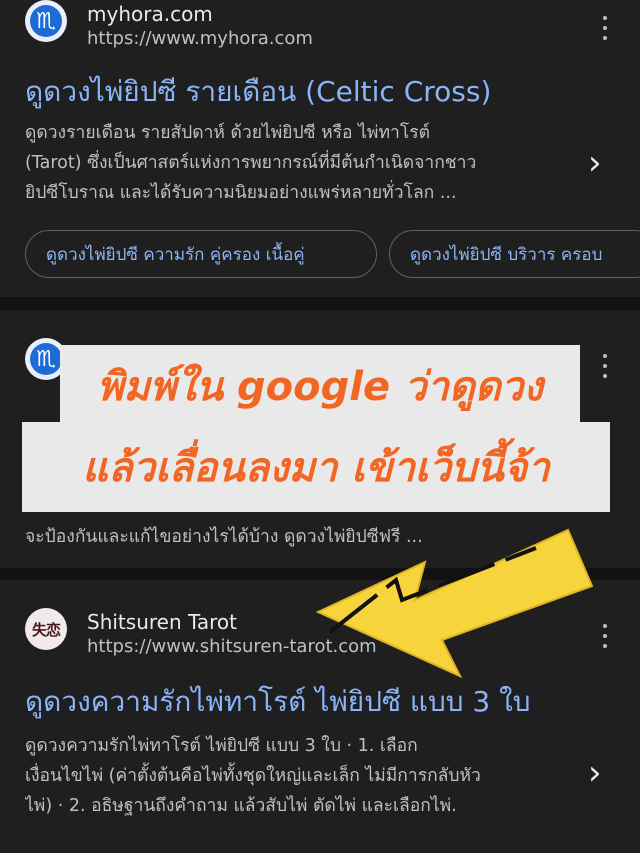 This screenshot has width=640, height=853. Describe the element at coordinates (278, 702) in the screenshot. I see `result-title-link: ดูดวงความรักไพ่ทาโรต์ ไพ่ยิปซี แบบ 3 ใบ` at that location.